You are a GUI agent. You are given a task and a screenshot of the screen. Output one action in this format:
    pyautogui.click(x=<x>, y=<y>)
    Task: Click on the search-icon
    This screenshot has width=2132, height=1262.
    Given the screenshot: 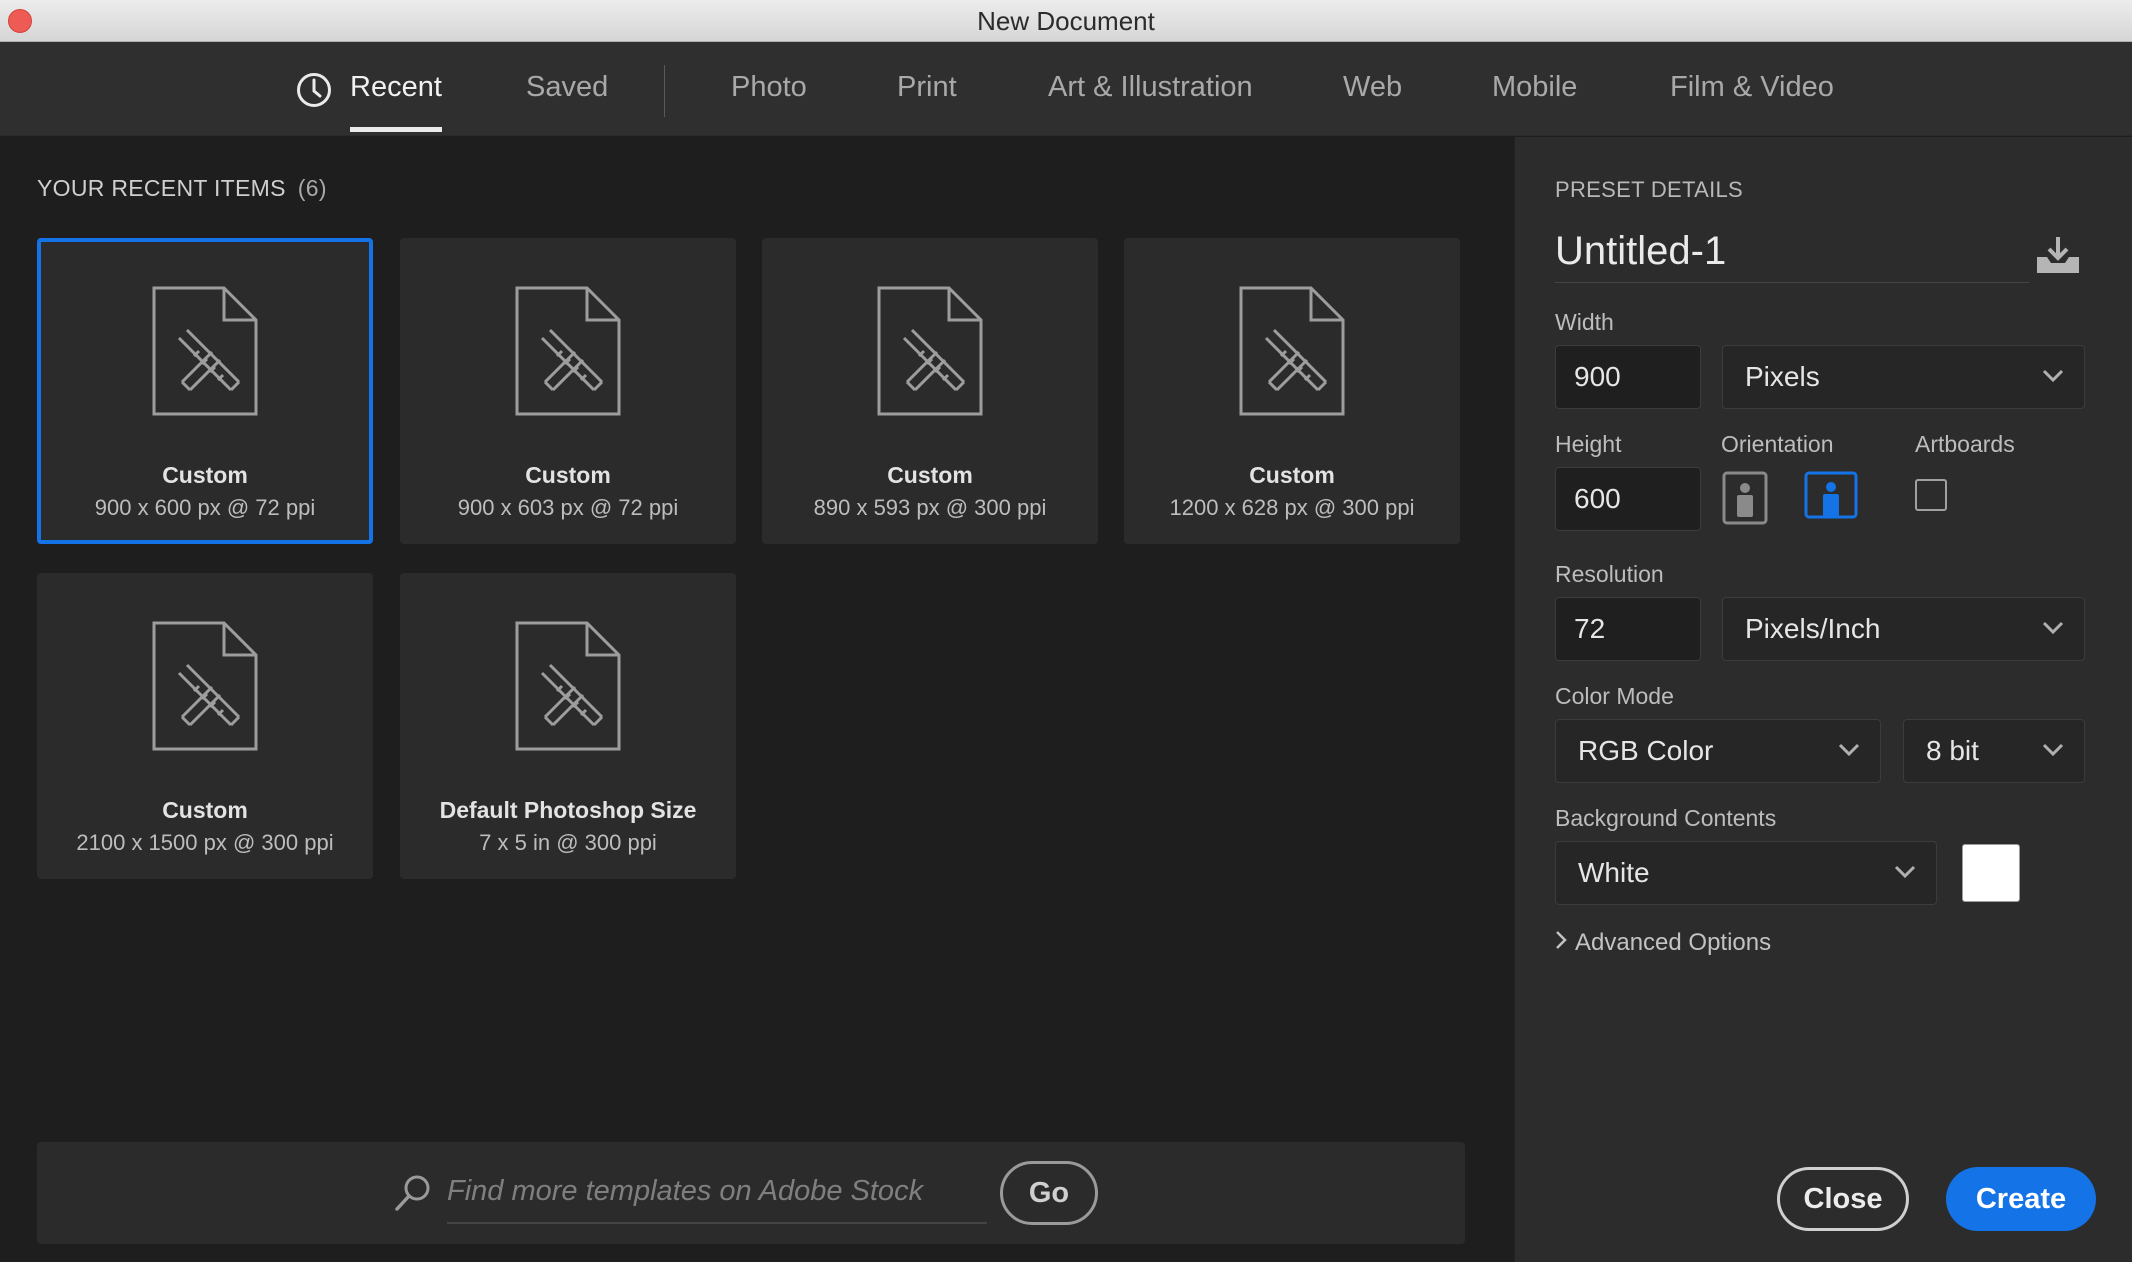 What is the action you would take?
    pyautogui.click(x=412, y=1193)
    